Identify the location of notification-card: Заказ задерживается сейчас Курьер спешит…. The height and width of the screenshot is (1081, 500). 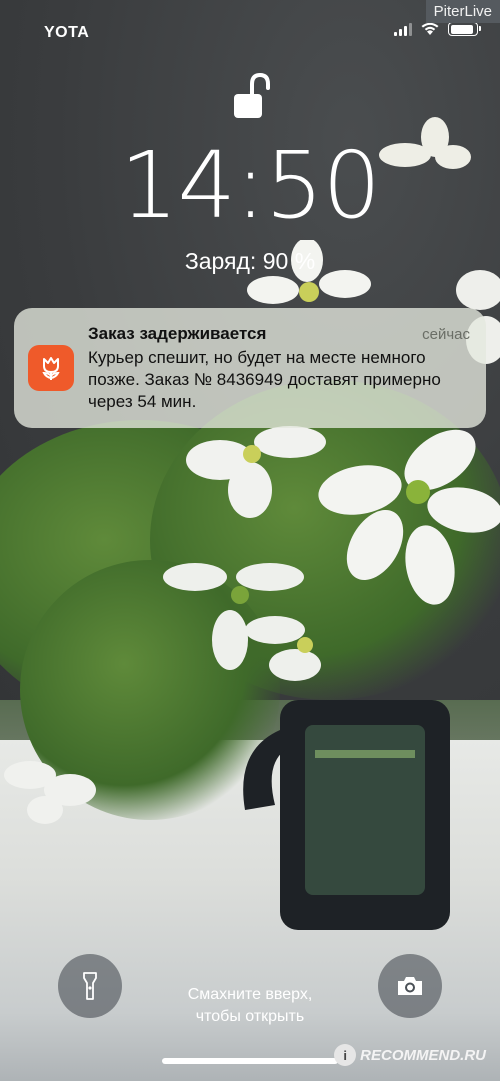
(250, 368).